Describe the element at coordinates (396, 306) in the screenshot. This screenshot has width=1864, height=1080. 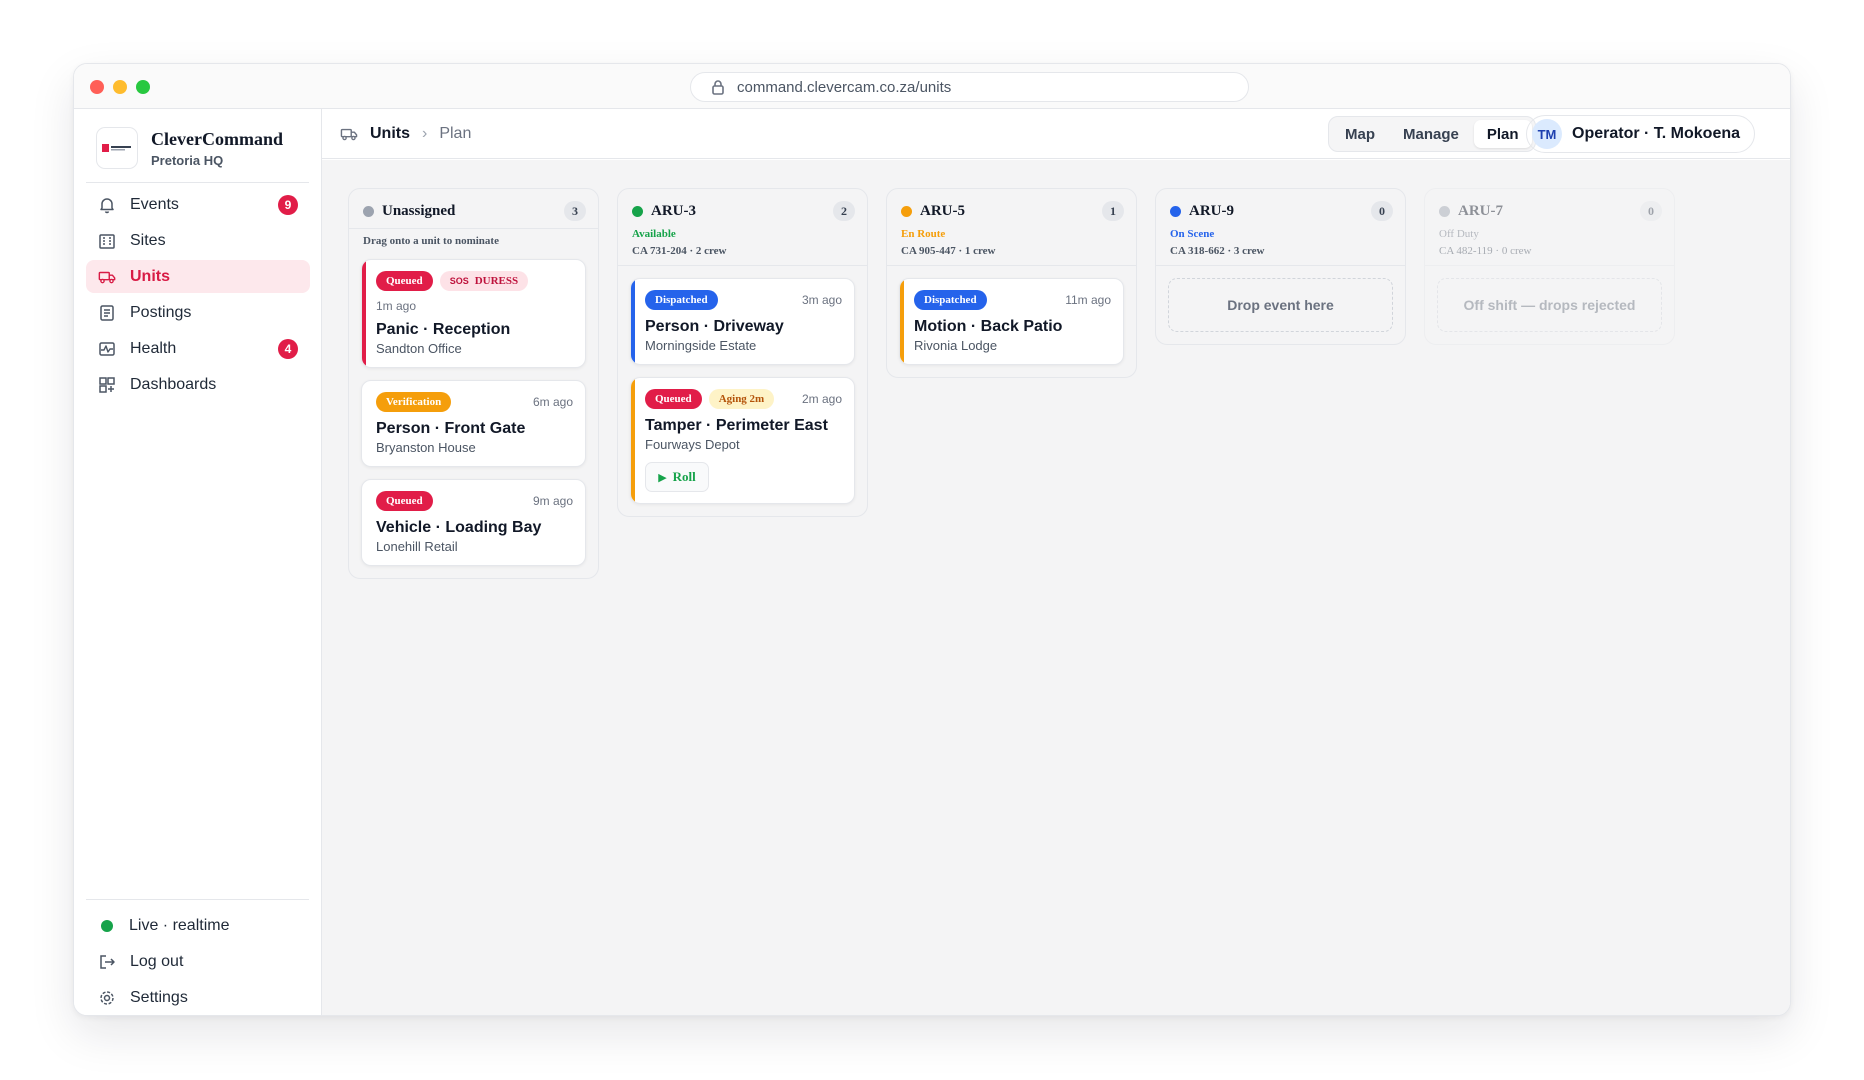
I see `card-time: 1m ago` at that location.